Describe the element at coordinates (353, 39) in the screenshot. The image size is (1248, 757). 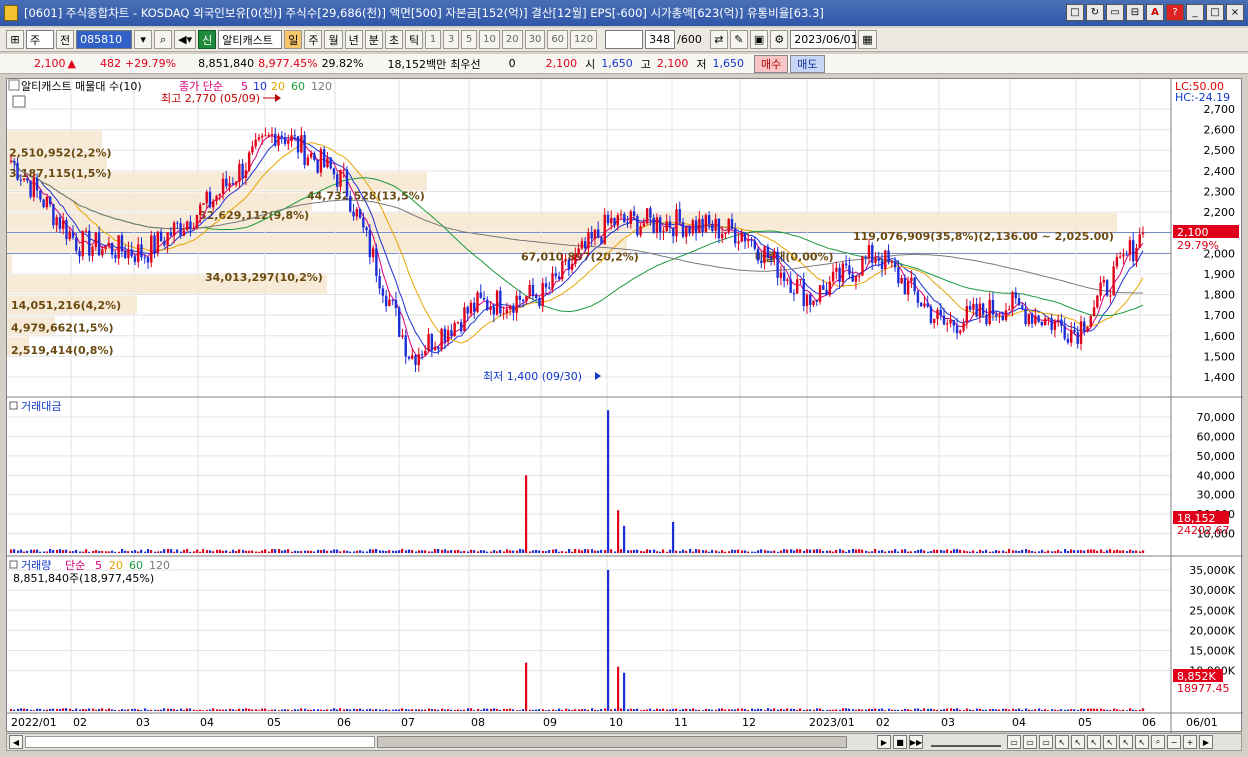
I see `period-year: 년` at that location.